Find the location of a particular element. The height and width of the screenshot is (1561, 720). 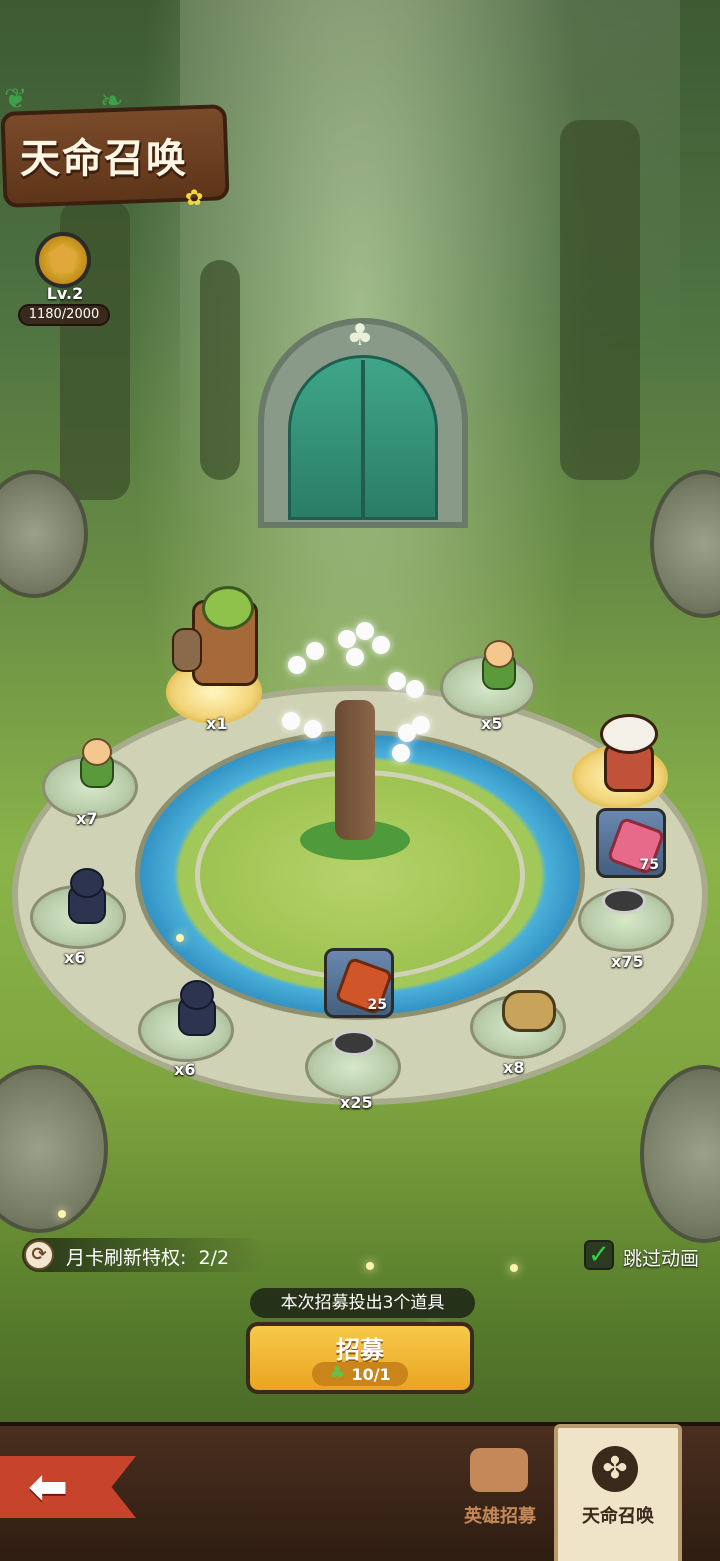

gate-door-seam is located at coordinates (363, 439).